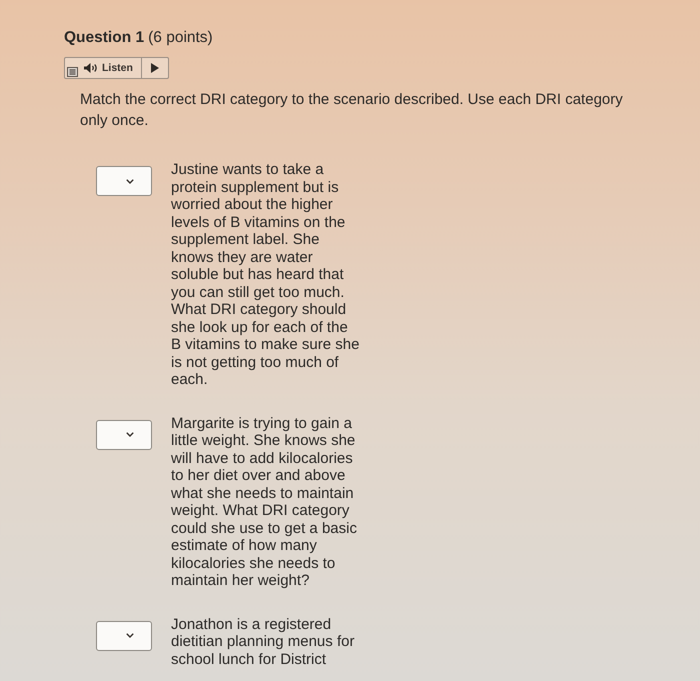  I want to click on instructions-text: Match the correct DRI category to the scenario described. Use each DRI category only once., so click(352, 110).